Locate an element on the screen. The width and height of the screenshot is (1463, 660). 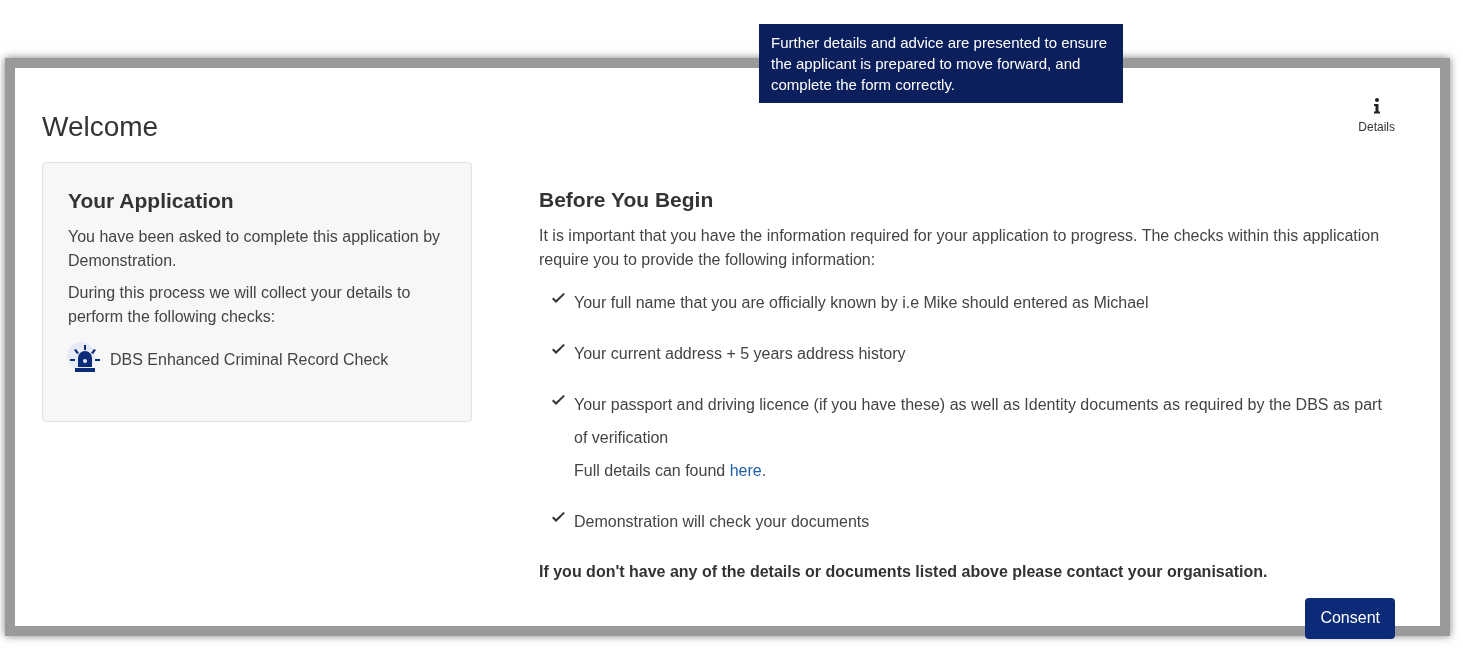
contact-notice: If you don't have any of the details or documents listed above please contact your organisation. is located at coordinates (904, 571).